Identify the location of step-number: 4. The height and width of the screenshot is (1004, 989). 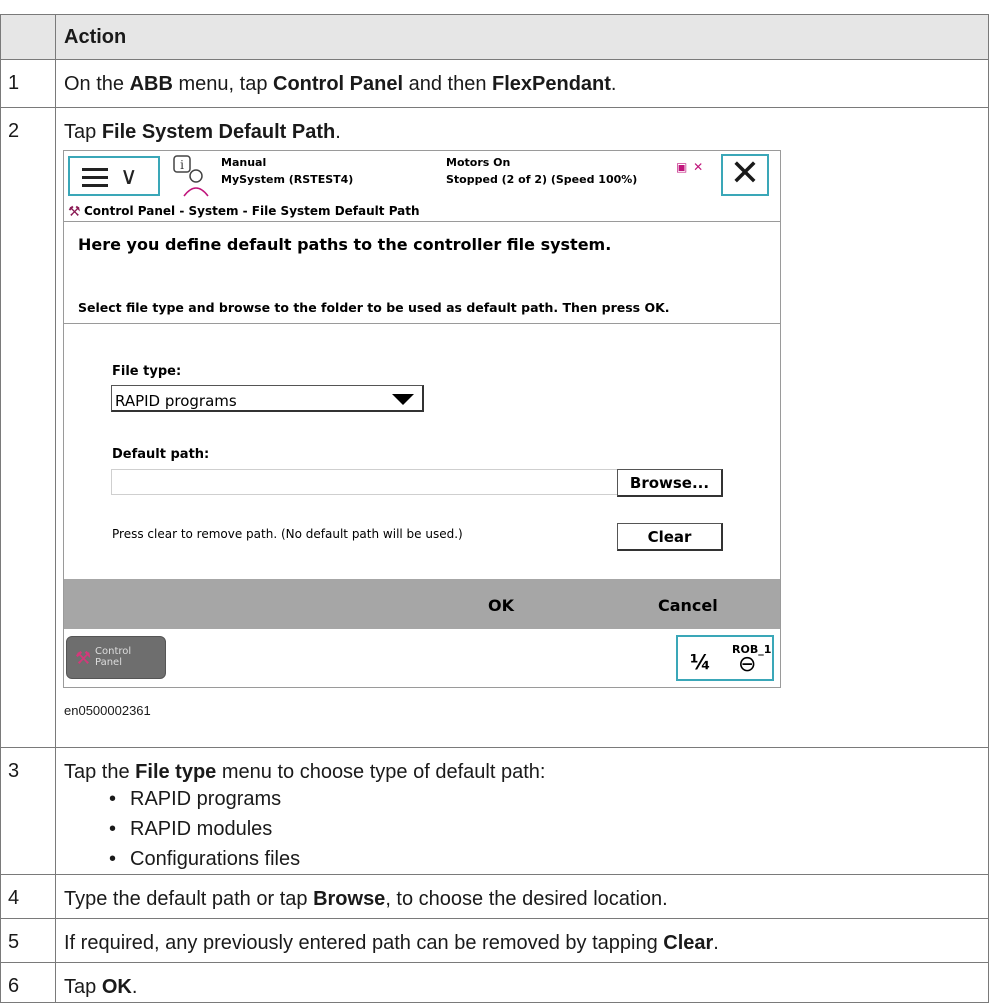
(28, 896).